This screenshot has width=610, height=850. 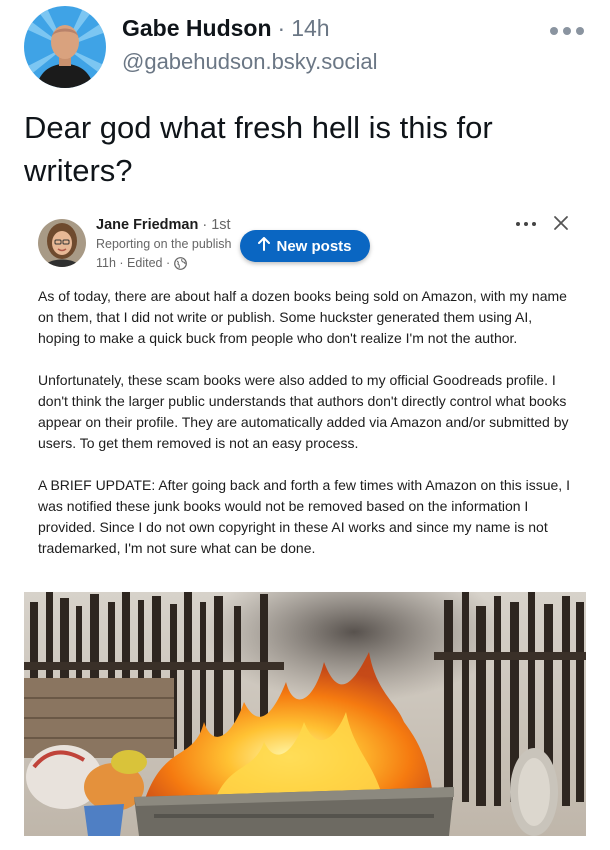 I want to click on connection-degree: · 1st, so click(x=216, y=225).